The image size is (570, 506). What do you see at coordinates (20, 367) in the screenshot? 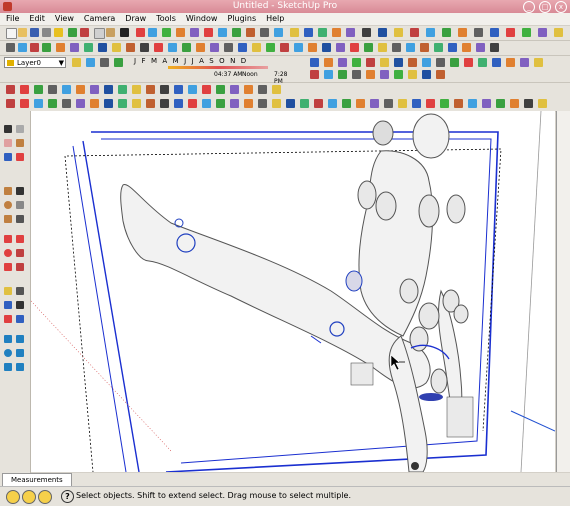
I see `zoom-extents-icon` at bounding box center [20, 367].